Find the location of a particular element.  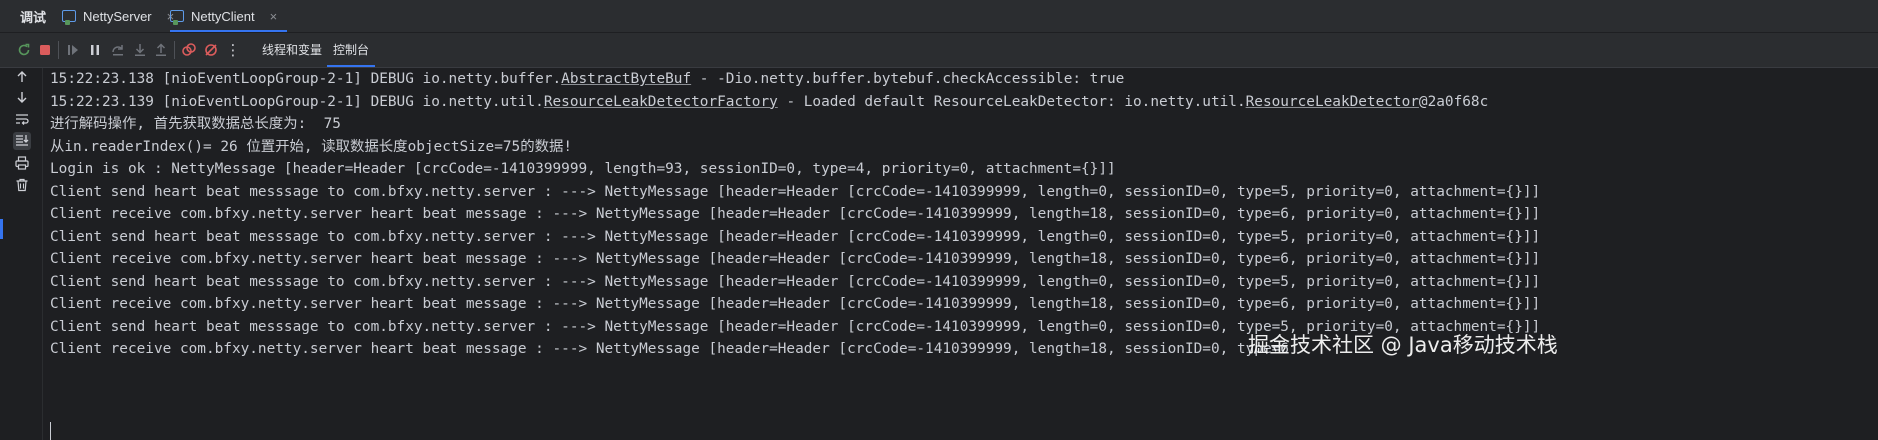

pause-icon is located at coordinates (95, 50).